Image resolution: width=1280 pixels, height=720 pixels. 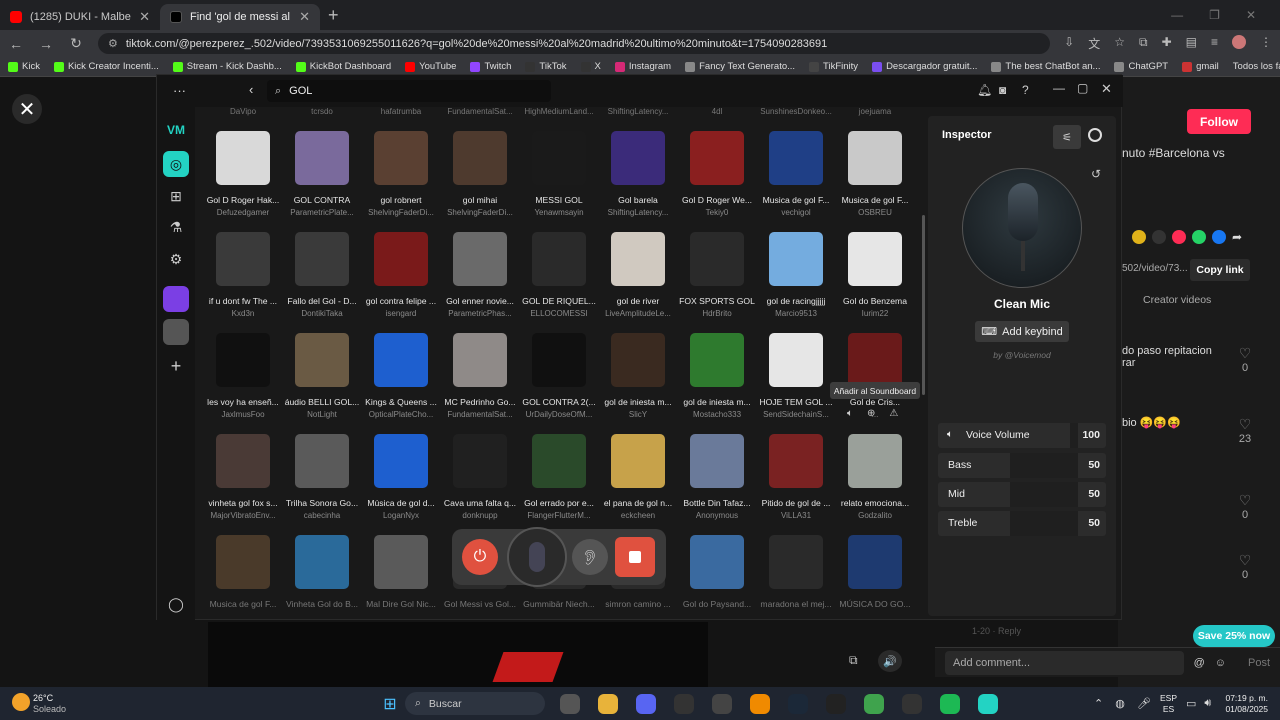 What do you see at coordinates (76, 43) in the screenshot?
I see `reload-icon: ↻` at bounding box center [76, 43].